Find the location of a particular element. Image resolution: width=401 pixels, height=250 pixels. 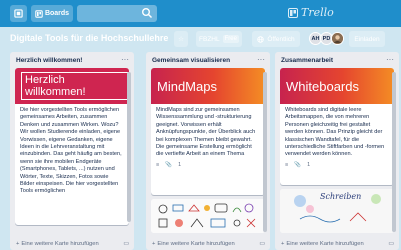

team-label: FBZHL is located at coordinates (209, 39).